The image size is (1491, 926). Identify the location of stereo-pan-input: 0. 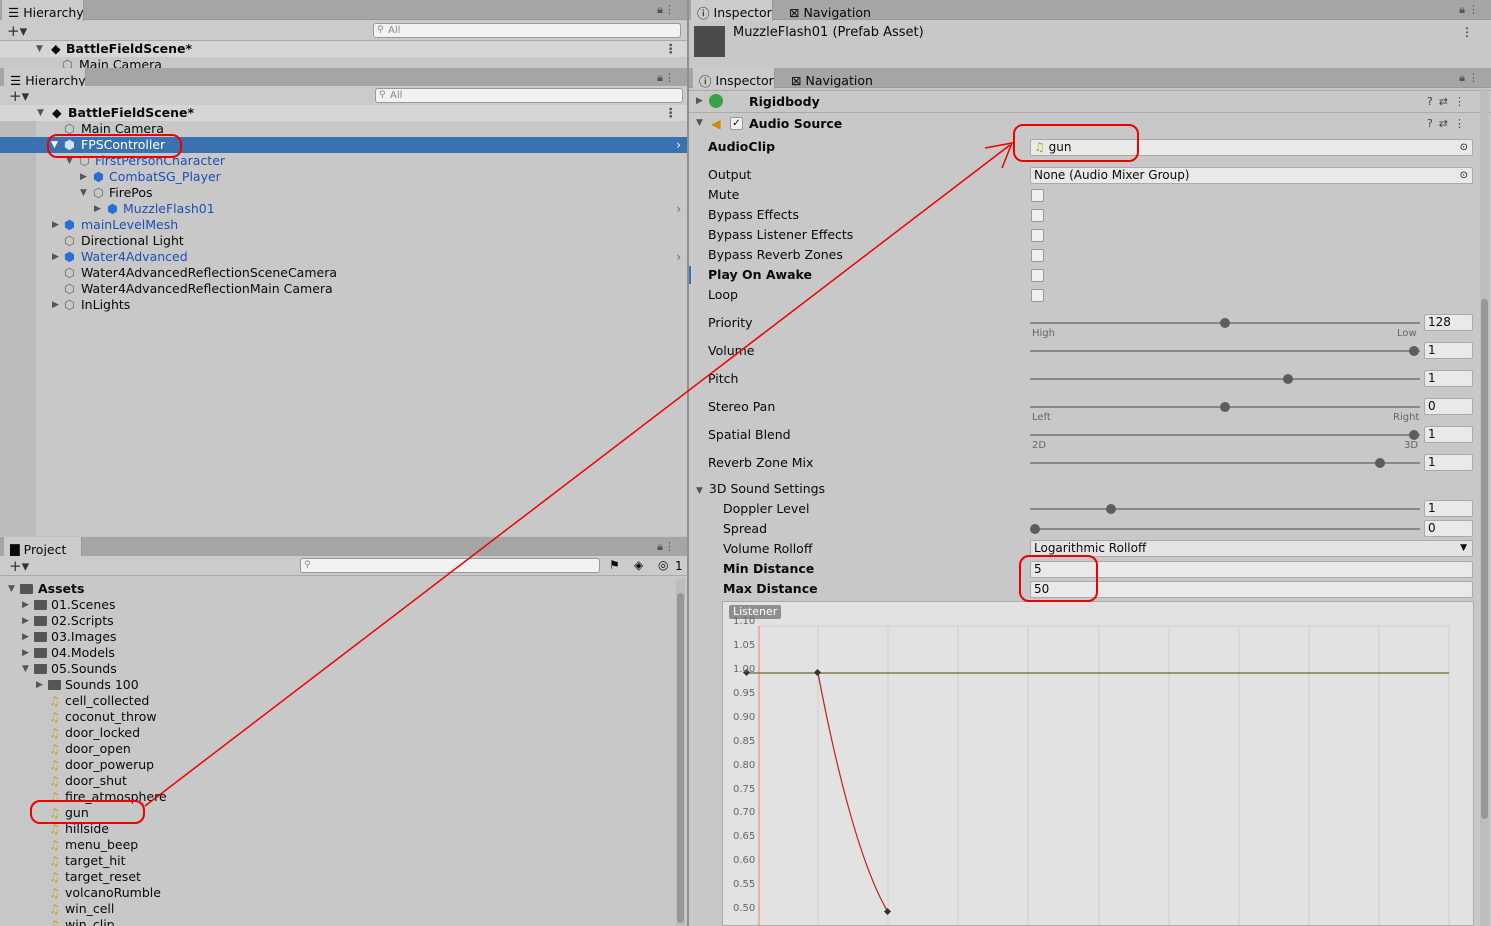
(1448, 406).